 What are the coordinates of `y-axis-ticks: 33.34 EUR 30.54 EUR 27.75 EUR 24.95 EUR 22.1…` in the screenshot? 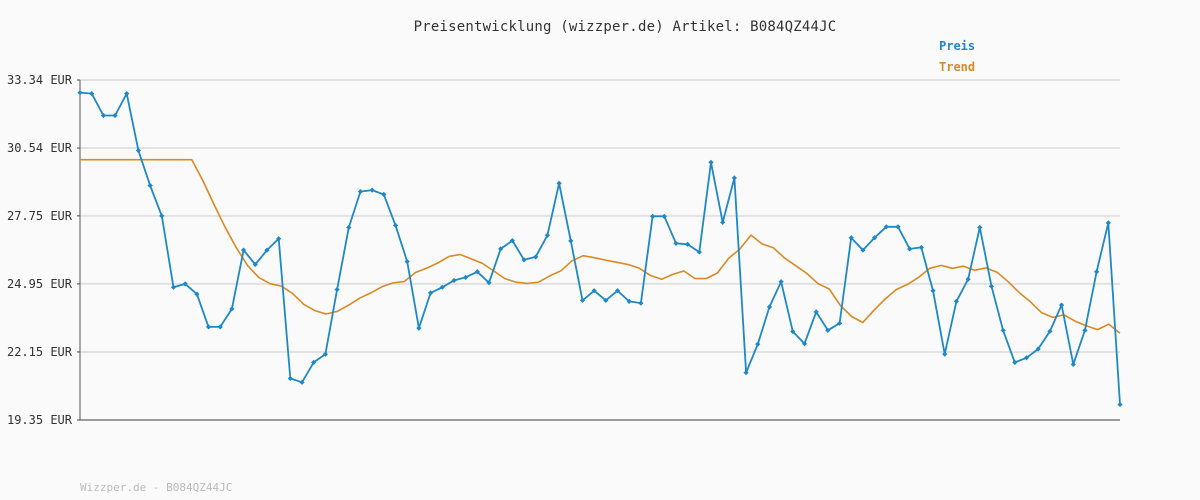 It's located at (43, 250).